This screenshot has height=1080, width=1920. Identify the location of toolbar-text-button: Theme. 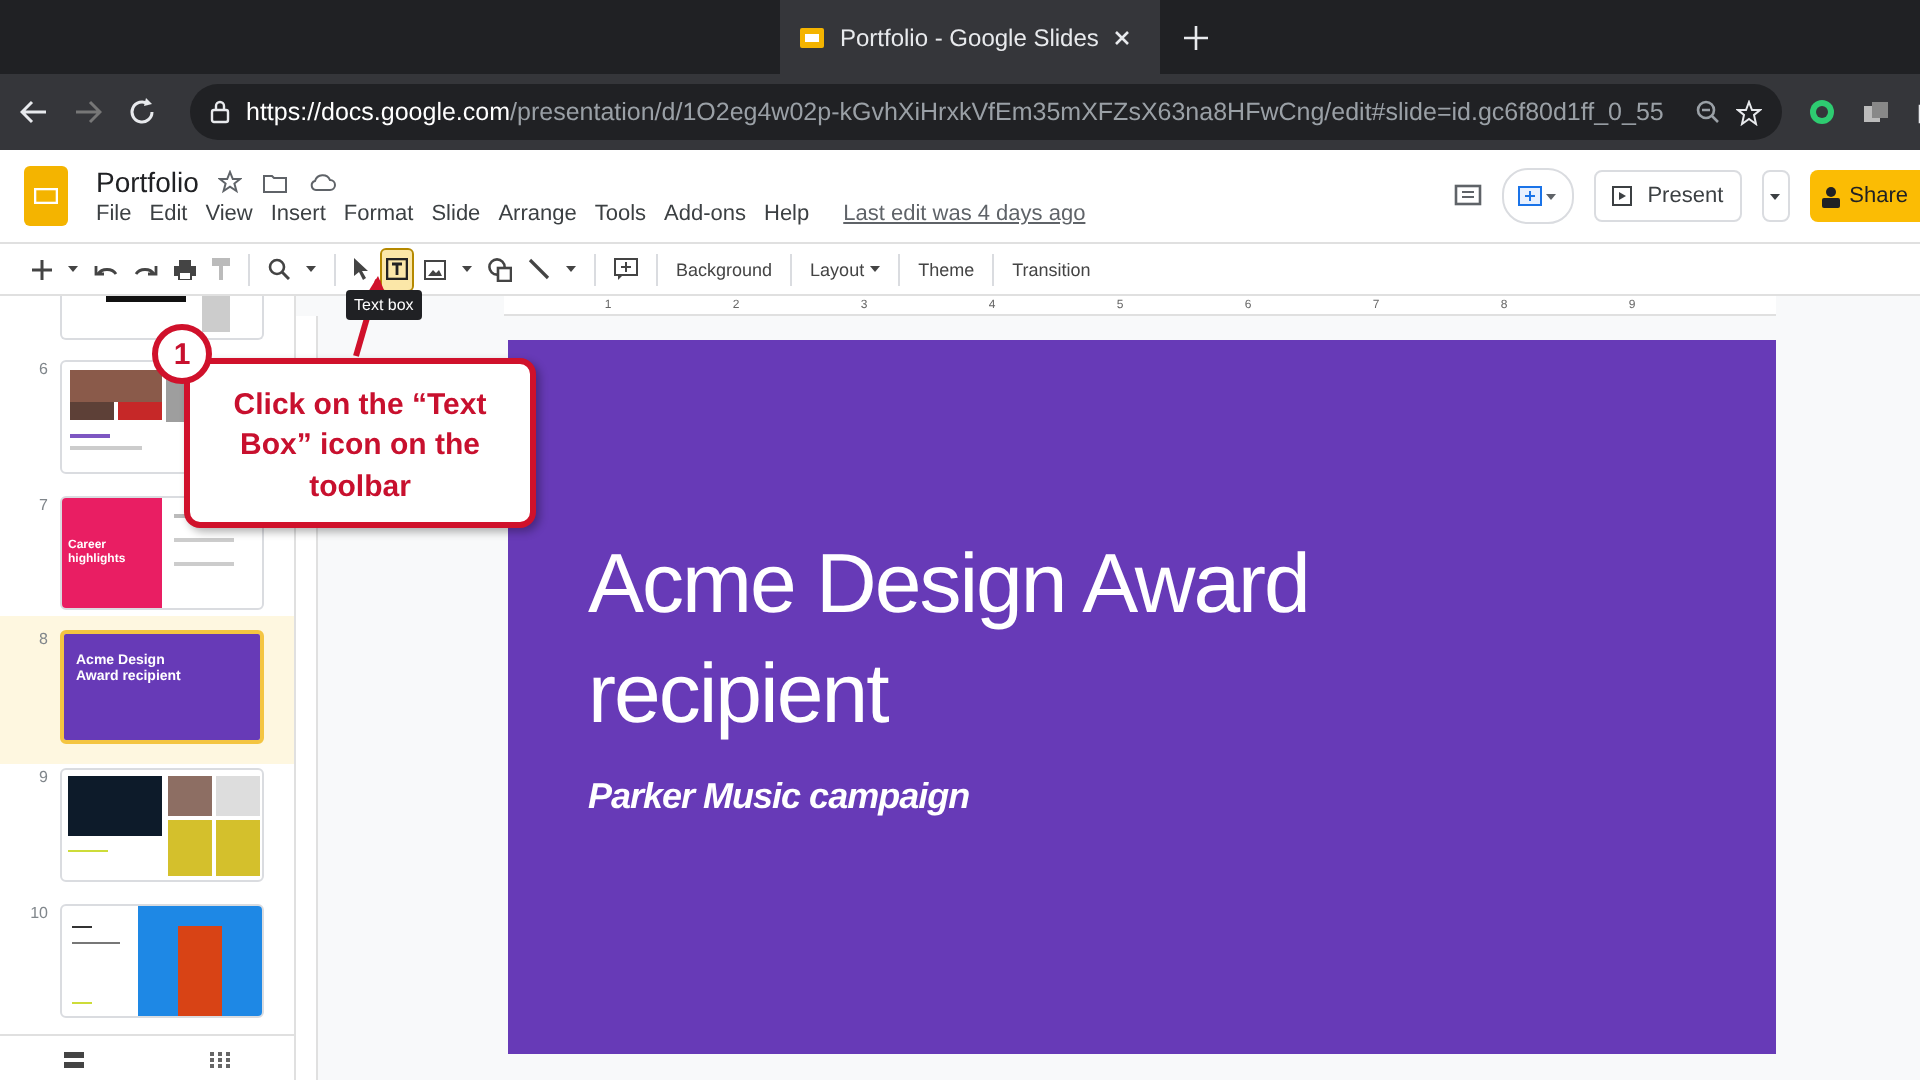
(946, 269).